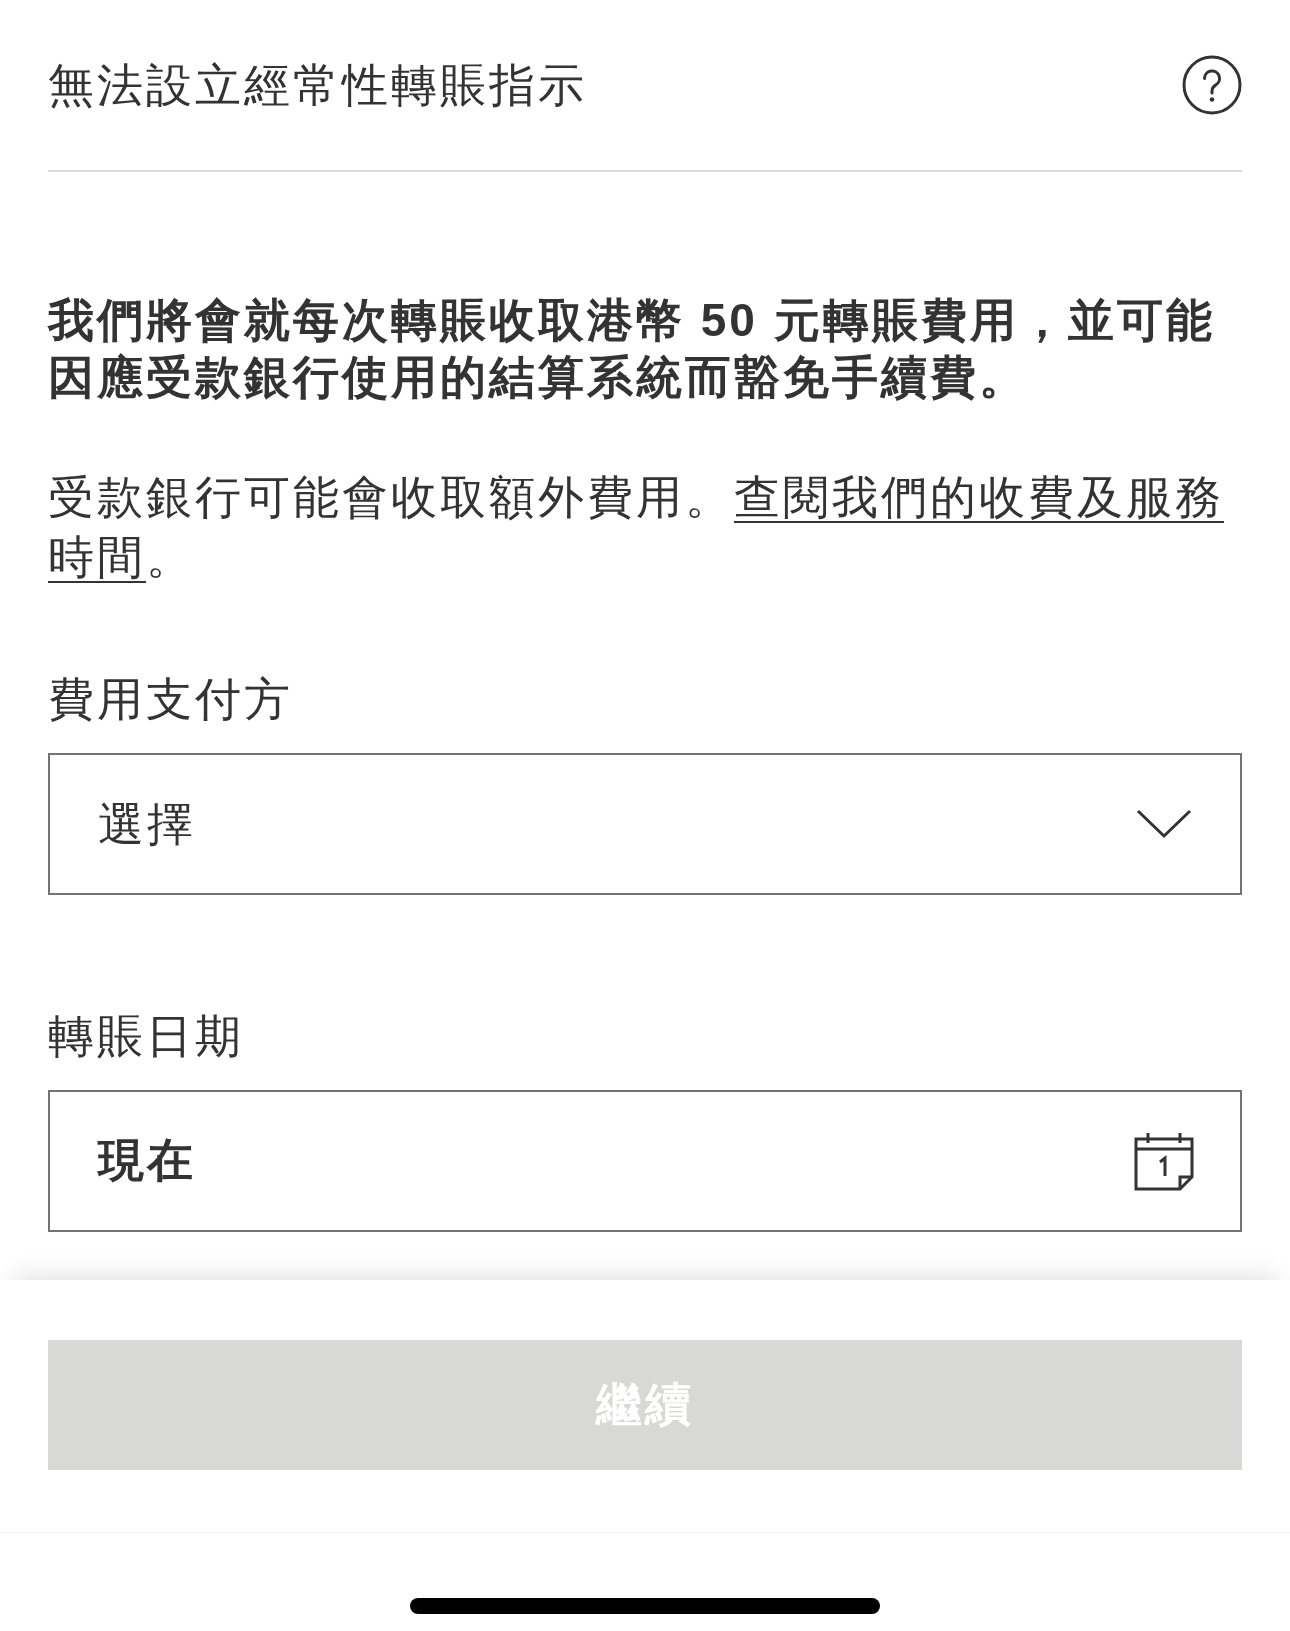 This screenshot has width=1290, height=1631. I want to click on calendar-icon, so click(1164, 1161).